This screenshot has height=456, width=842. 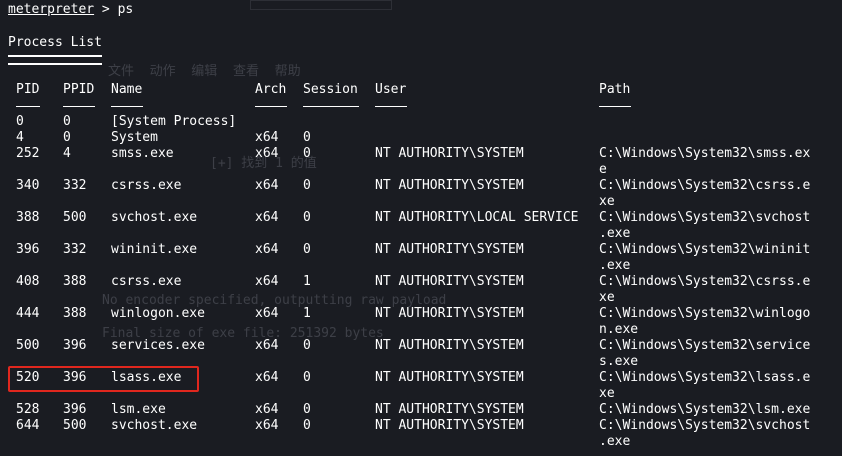 I want to click on cell-name: [System Process], so click(x=174, y=121).